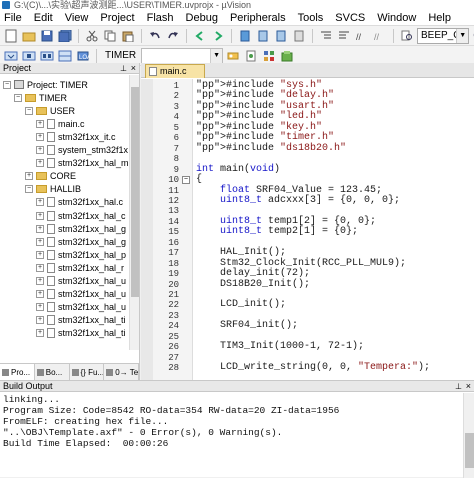 This screenshot has height=478, width=474. Describe the element at coordinates (82, 163) in the screenshot. I see `tree-file-item: + stm32f1xx_hal_m` at that location.